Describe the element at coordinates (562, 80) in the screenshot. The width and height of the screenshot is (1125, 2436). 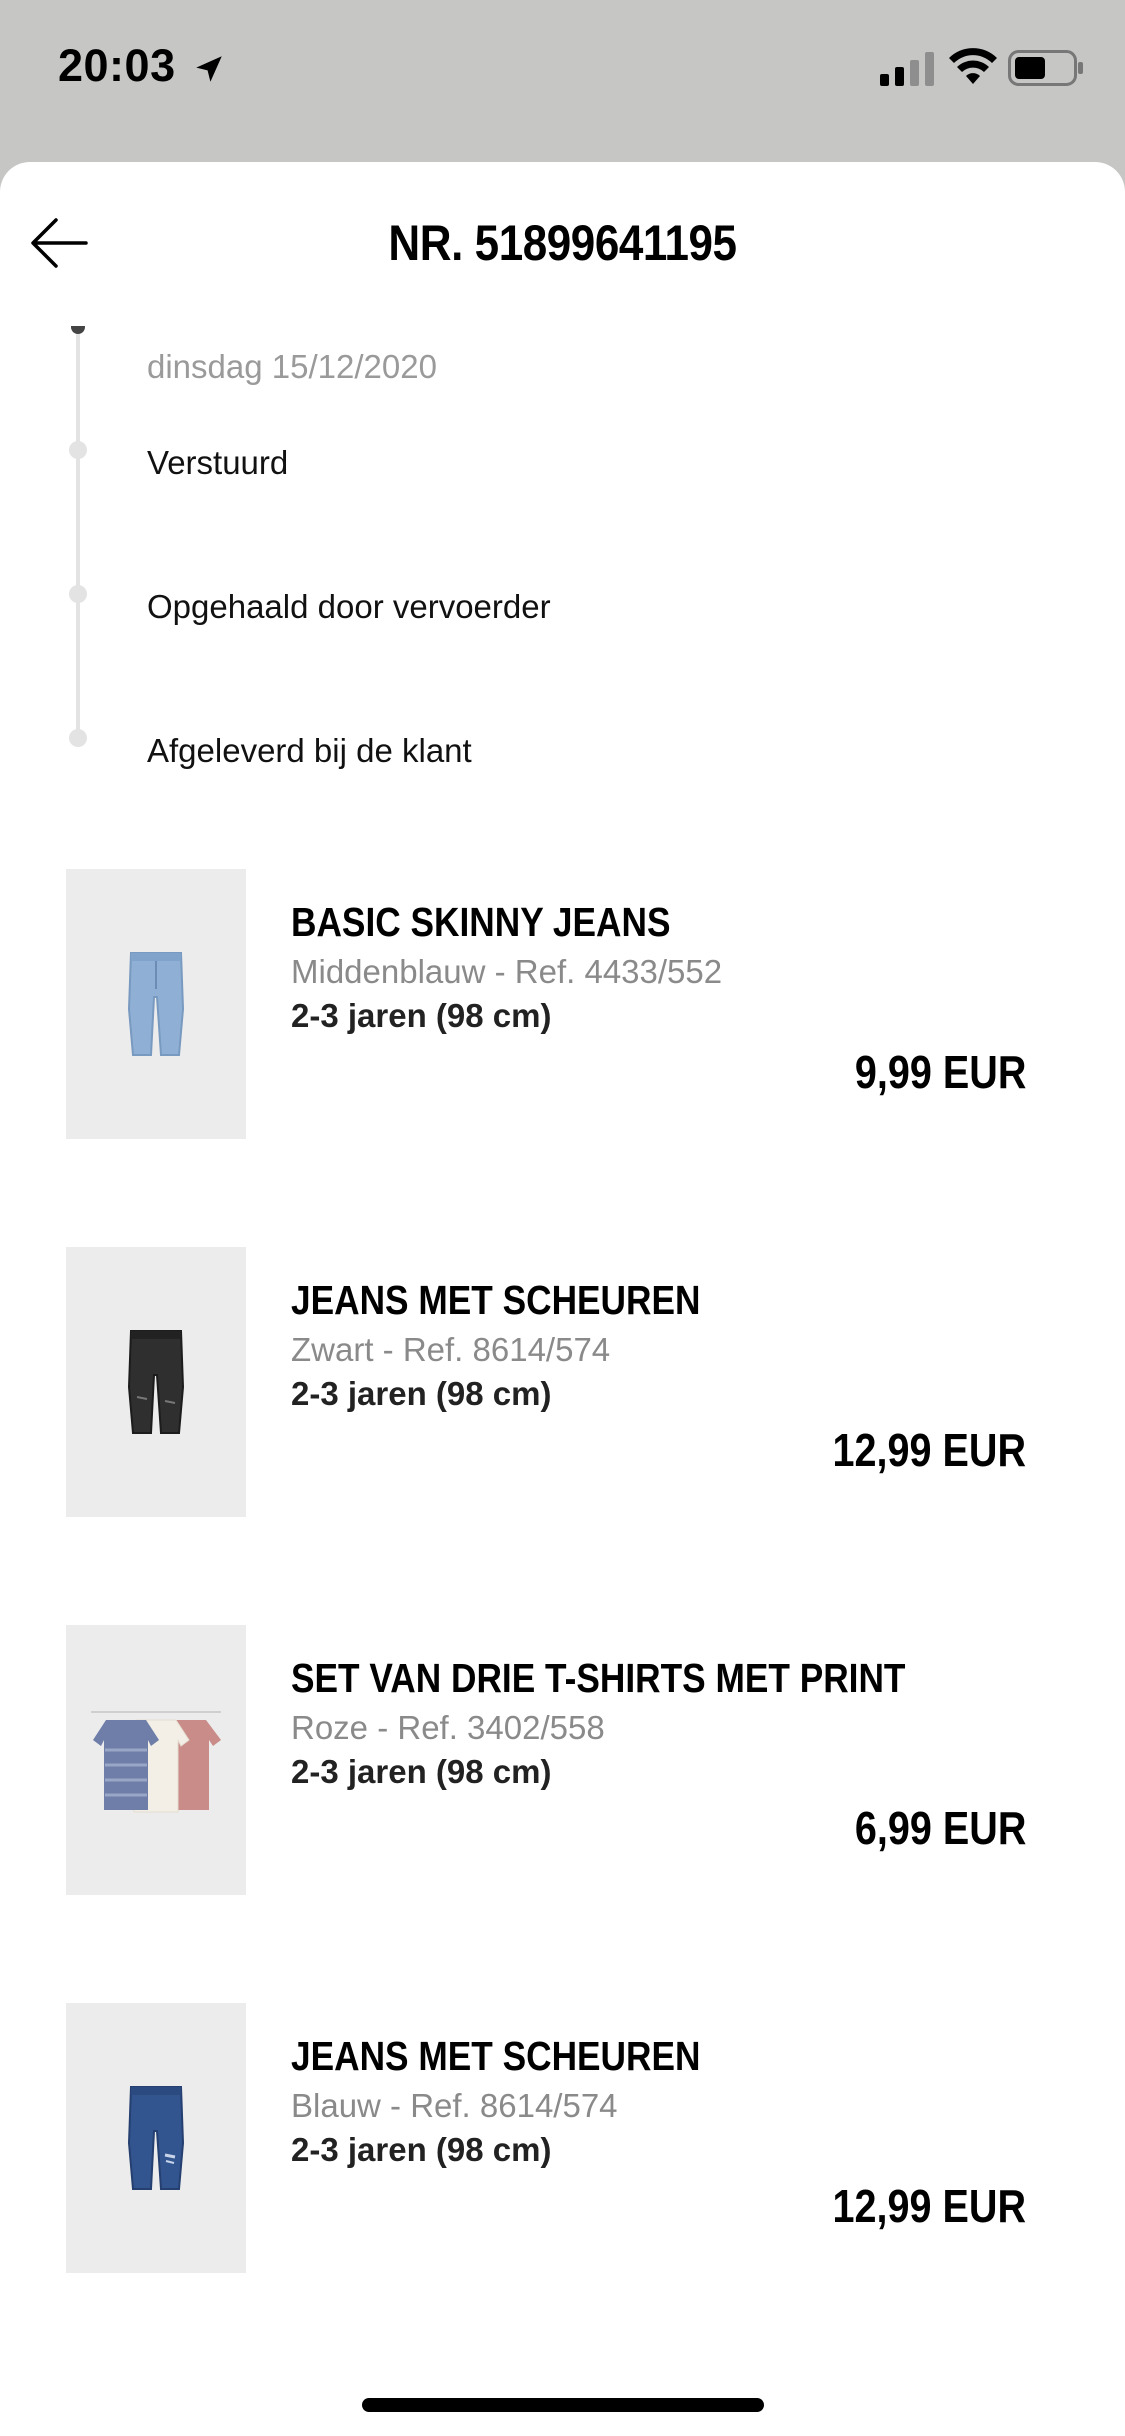
I see `status-bar: 20:03` at that location.